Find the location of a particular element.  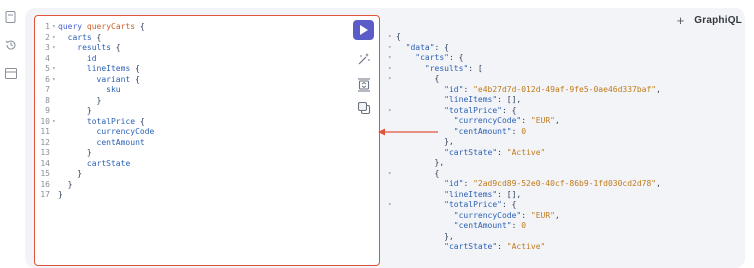

line-number: 11 is located at coordinates (45, 131).